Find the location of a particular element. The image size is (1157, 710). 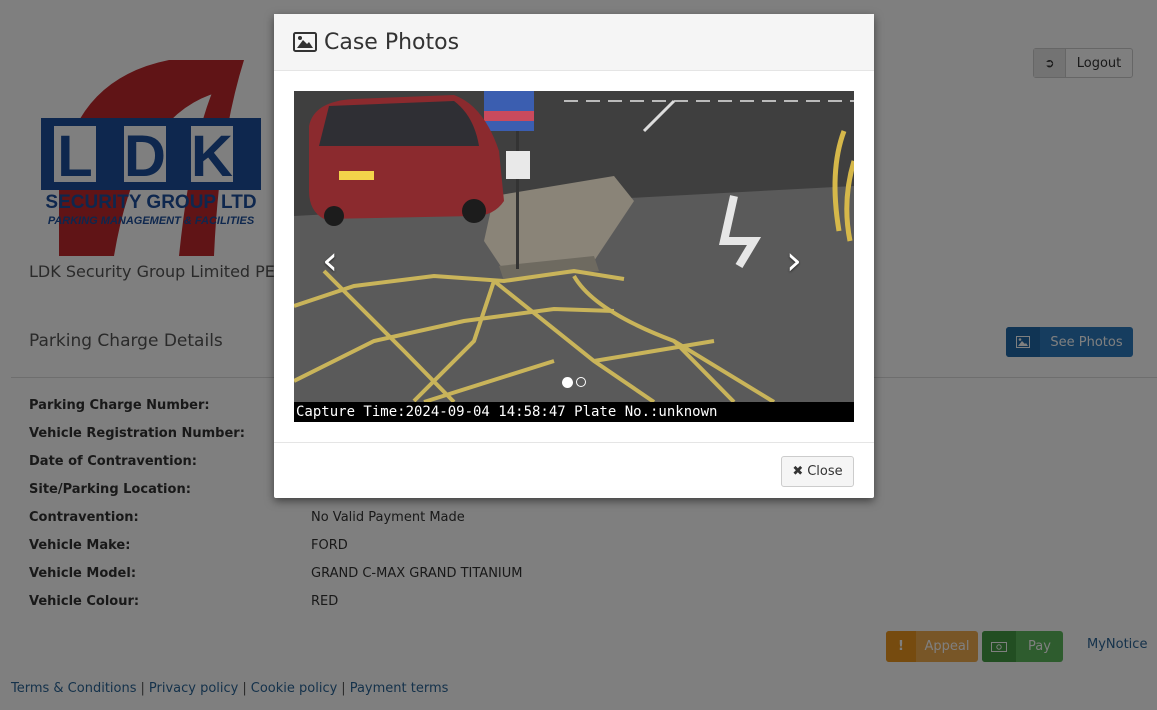

modal-footer: ✖ Close is located at coordinates (574, 470).